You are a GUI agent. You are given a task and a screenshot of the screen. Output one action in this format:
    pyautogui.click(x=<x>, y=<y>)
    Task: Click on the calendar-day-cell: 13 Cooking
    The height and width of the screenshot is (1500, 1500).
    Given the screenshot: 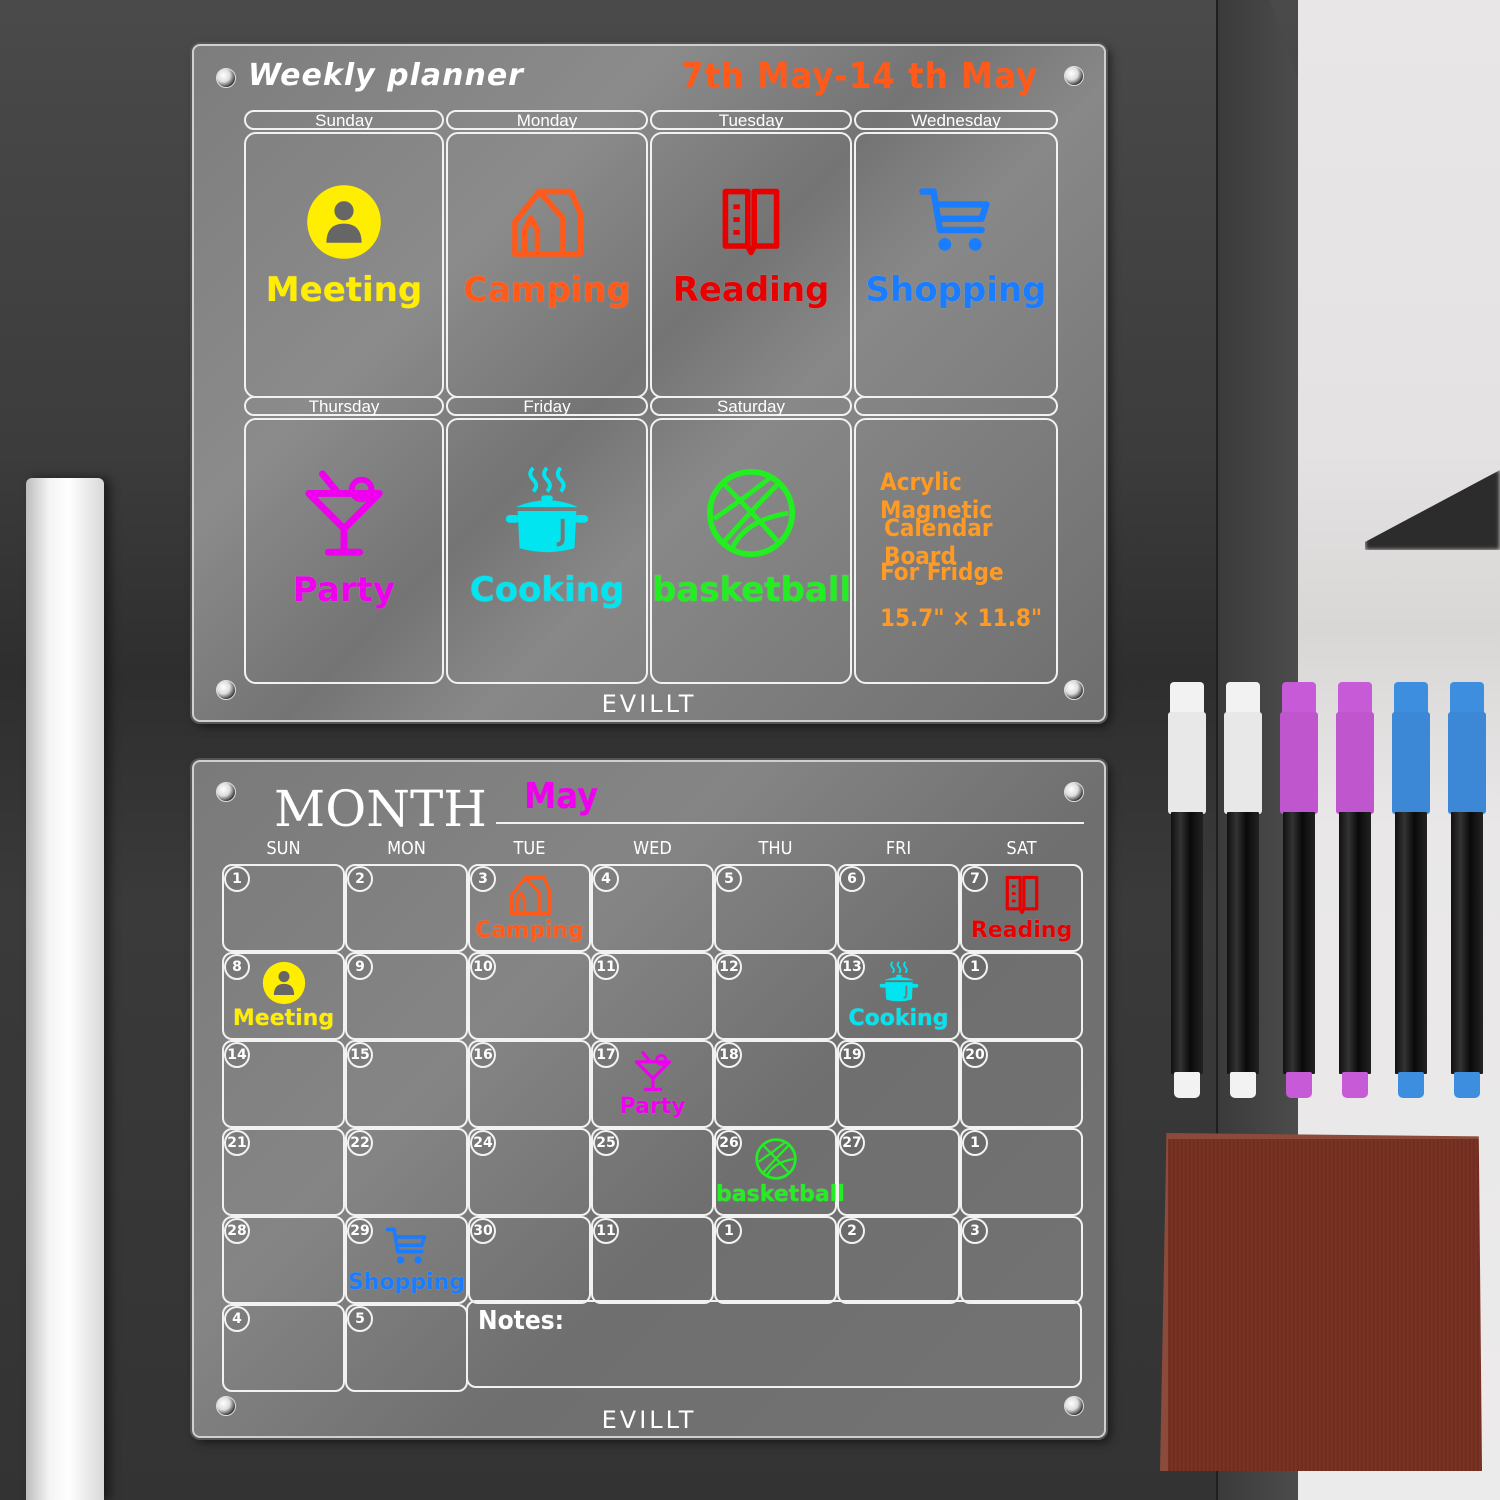 What is the action you would take?
    pyautogui.click(x=898, y=996)
    